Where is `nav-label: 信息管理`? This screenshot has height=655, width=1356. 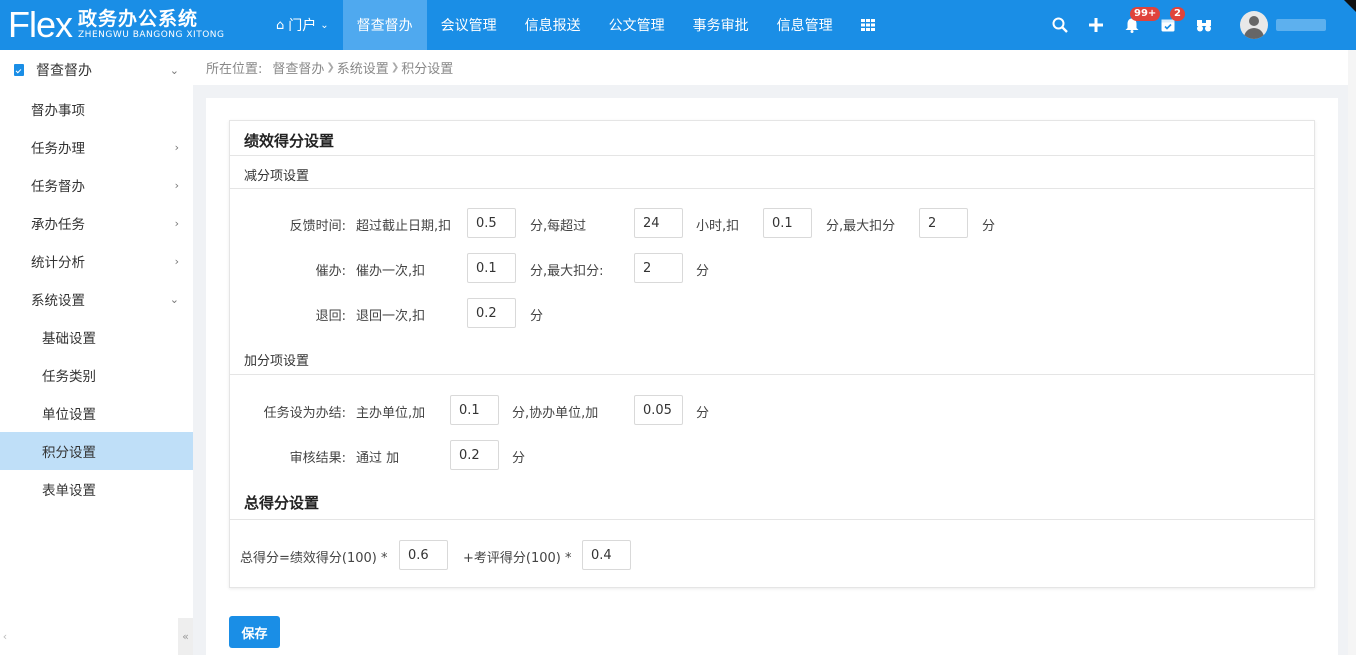 nav-label: 信息管理 is located at coordinates (804, 26).